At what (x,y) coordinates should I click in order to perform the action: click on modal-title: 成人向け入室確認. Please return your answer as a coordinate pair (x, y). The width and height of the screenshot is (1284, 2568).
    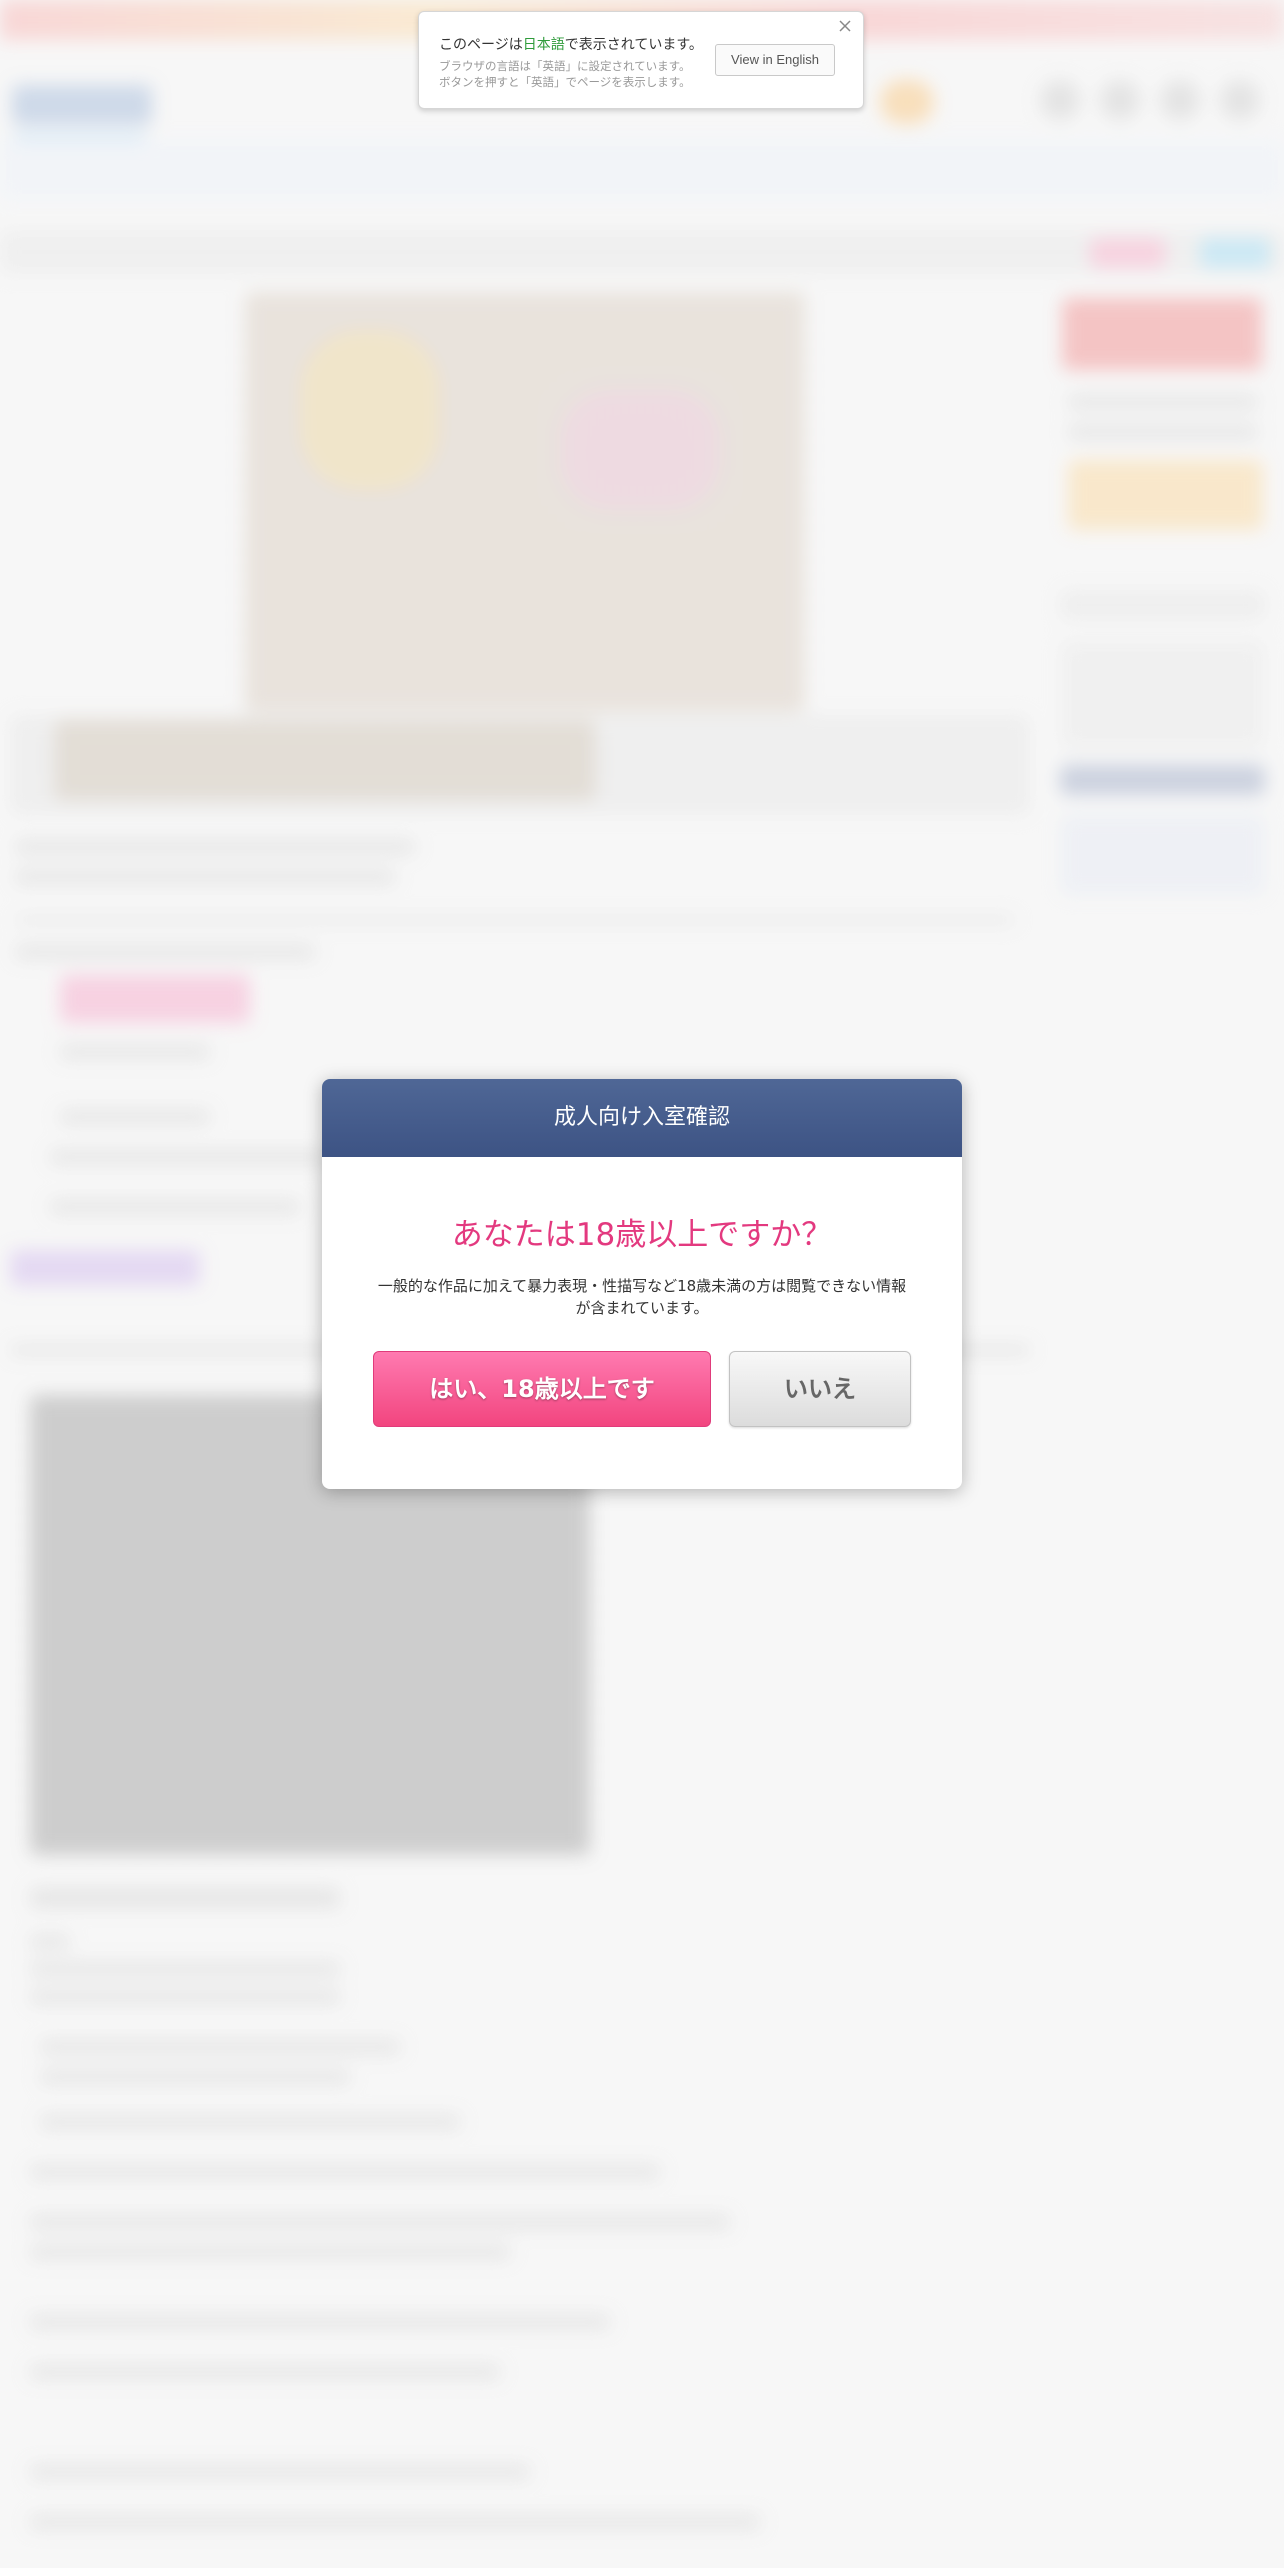
    Looking at the image, I should click on (642, 1118).